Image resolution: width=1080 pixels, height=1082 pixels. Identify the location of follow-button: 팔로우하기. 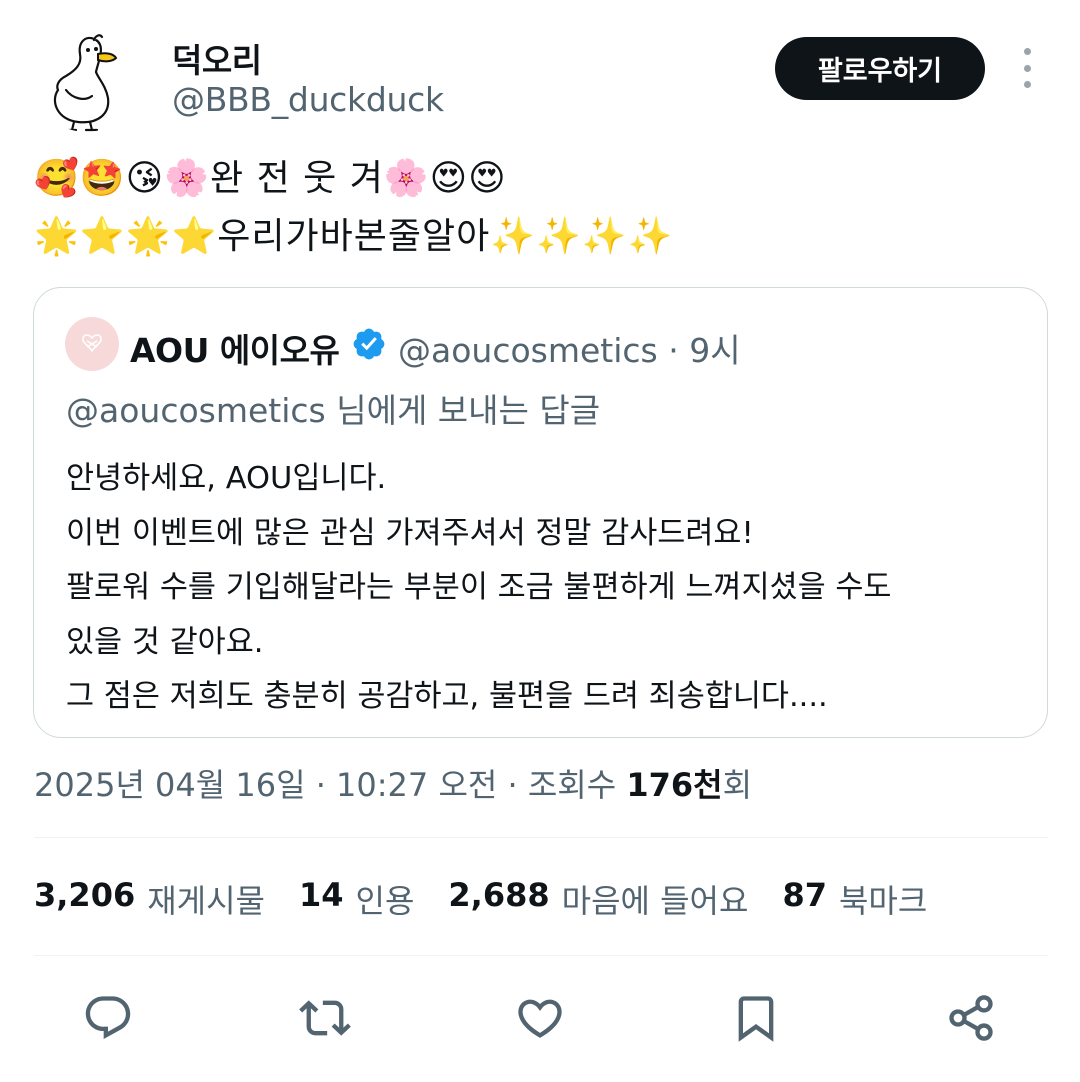
(880, 68).